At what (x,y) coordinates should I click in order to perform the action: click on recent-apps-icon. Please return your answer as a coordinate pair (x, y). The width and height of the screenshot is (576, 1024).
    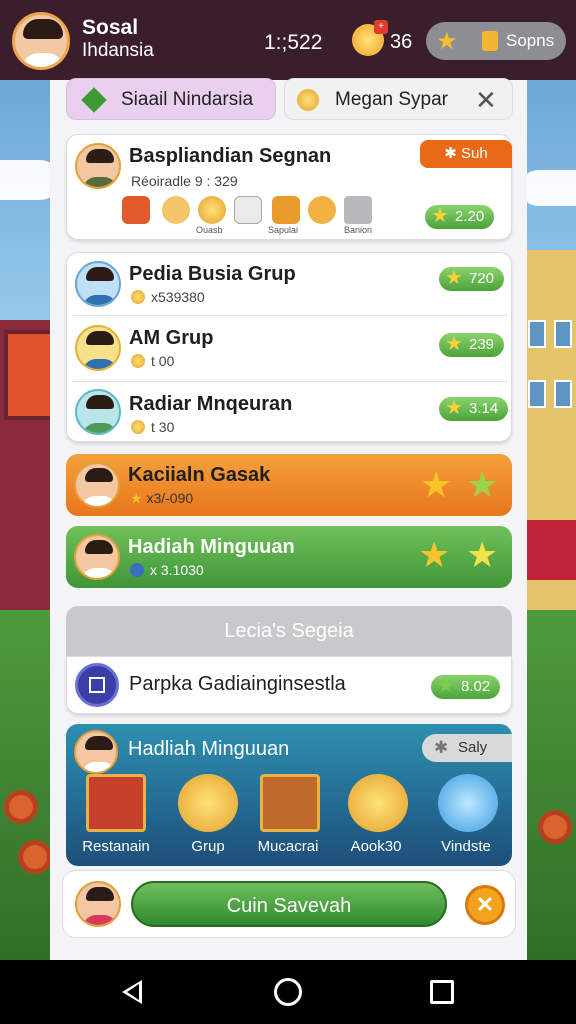
    Looking at the image, I should click on (442, 992).